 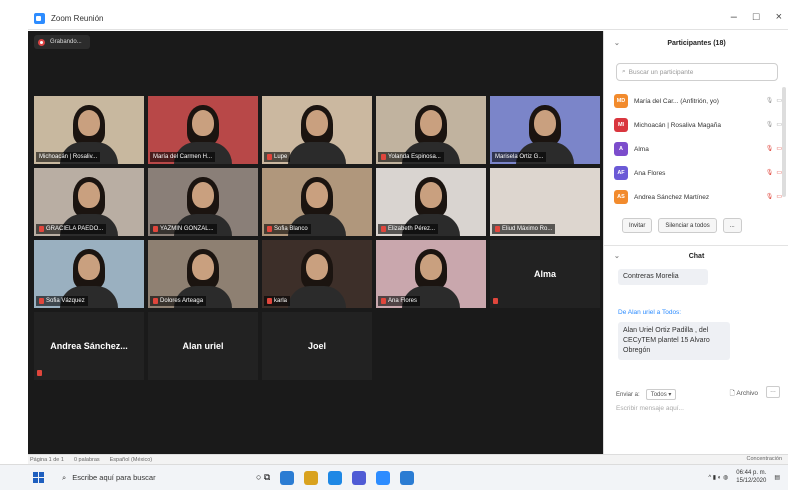 I want to click on clock-time: 06:44 p. m., so click(x=751, y=473).